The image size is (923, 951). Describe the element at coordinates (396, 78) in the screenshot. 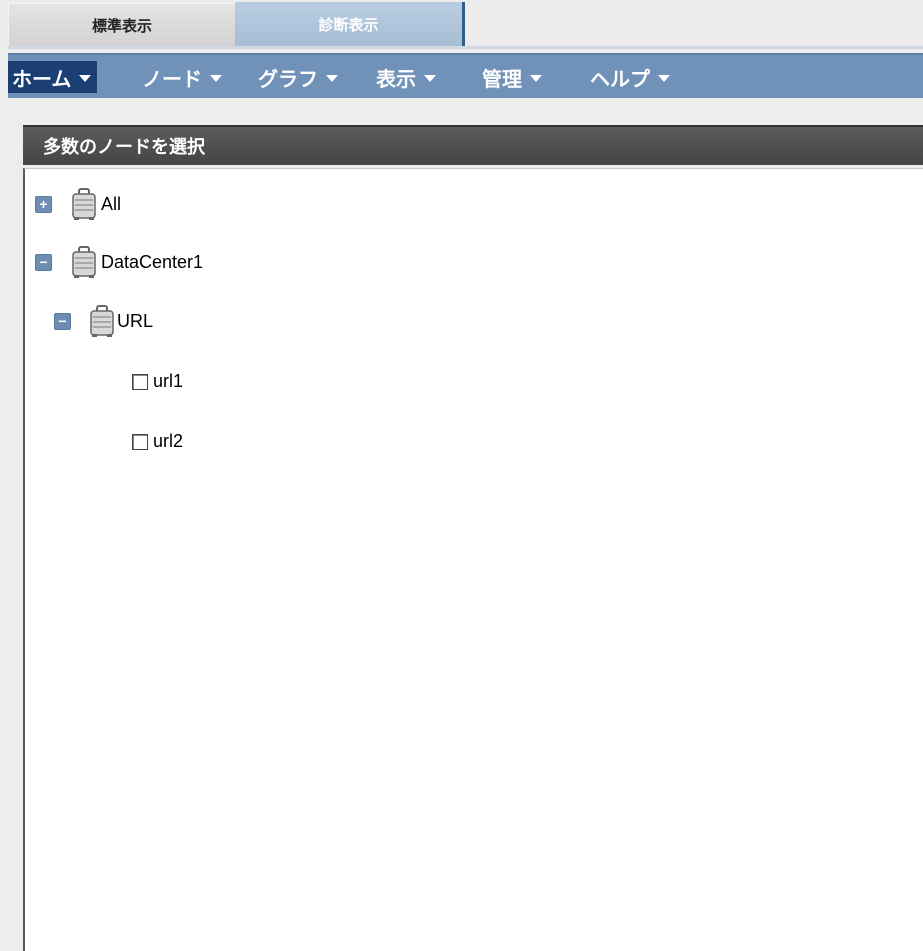

I see `menu-view-label: 表示` at that location.